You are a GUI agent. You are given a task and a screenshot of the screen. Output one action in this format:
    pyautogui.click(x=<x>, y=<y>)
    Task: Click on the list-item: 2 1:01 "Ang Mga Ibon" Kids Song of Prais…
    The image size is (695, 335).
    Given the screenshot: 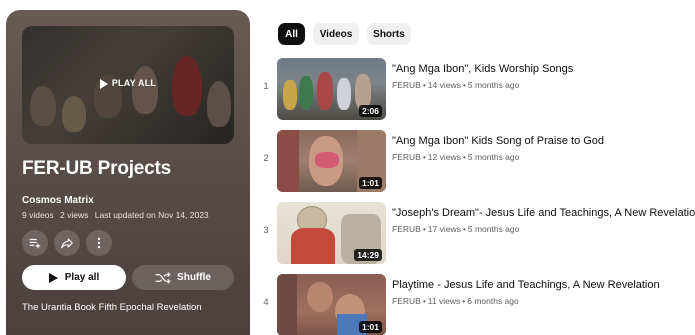 What is the action you would take?
    pyautogui.click(x=475, y=161)
    